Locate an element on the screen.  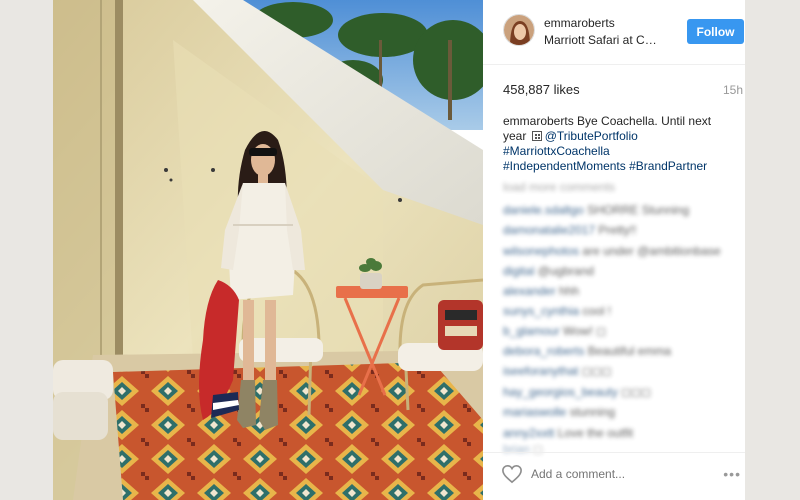
comment: debora_roberts Beautiful emma is located at coordinates (587, 351).